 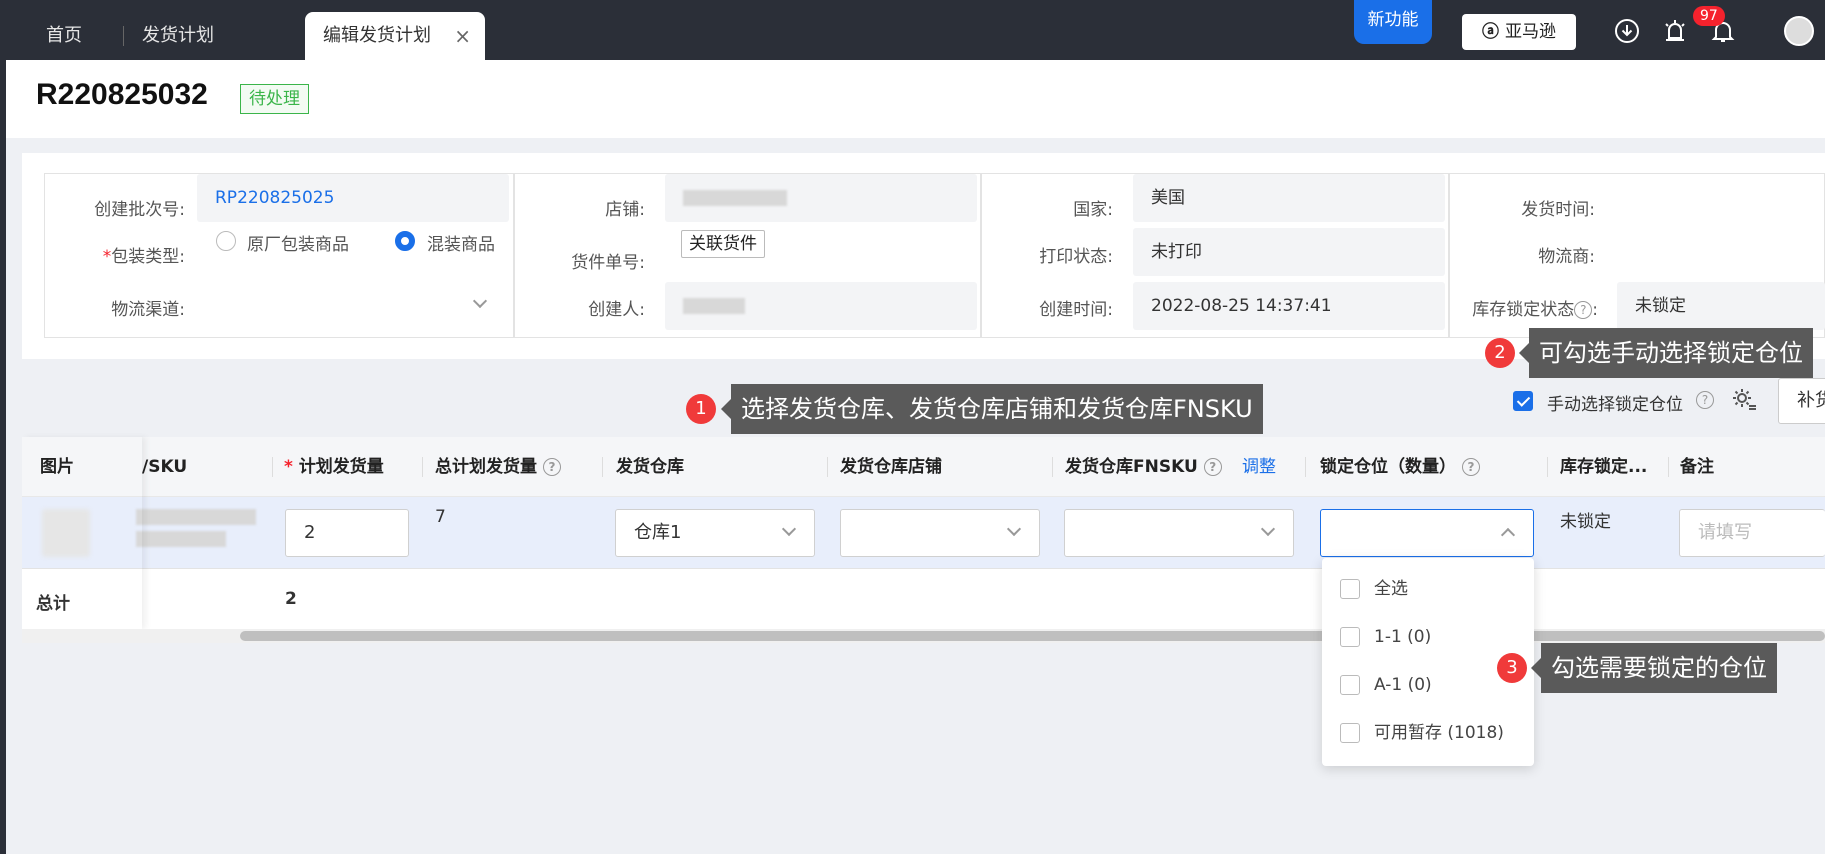 I want to click on shop-label: 店铺:, so click(x=625, y=210).